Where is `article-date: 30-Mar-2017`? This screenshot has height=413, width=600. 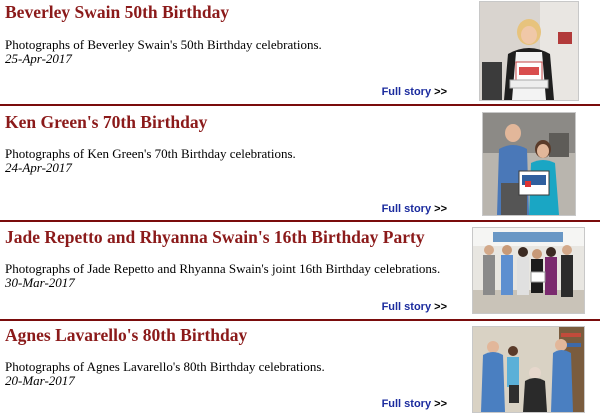 article-date: 30-Mar-2017 is located at coordinates (40, 282).